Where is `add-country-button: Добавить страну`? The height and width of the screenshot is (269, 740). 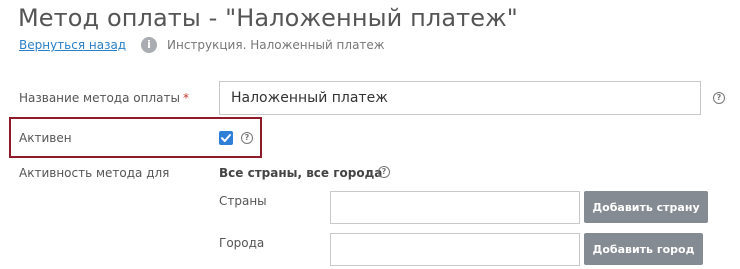 add-country-button: Добавить страну is located at coordinates (646, 207).